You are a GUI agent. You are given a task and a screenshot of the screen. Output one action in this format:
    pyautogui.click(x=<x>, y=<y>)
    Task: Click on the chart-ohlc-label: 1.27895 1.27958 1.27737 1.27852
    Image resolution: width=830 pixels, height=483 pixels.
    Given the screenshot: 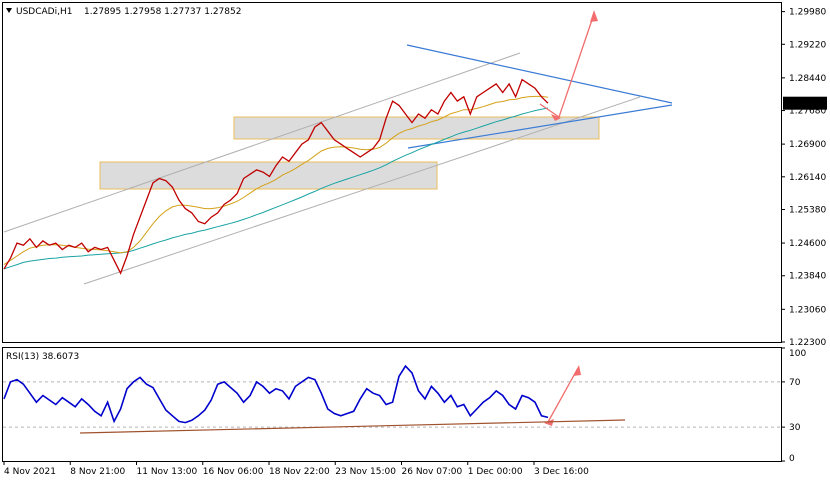 What is the action you would take?
    pyautogui.click(x=162, y=12)
    